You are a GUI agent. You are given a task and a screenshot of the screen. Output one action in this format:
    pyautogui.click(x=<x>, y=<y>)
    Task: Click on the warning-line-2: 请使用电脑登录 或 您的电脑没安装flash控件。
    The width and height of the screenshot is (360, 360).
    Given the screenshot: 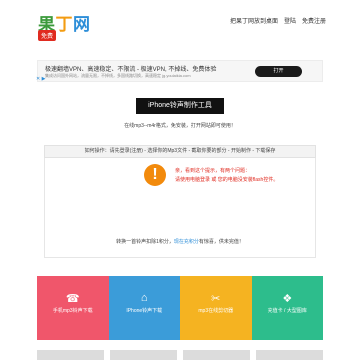 What is the action you would take?
    pyautogui.click(x=227, y=180)
    